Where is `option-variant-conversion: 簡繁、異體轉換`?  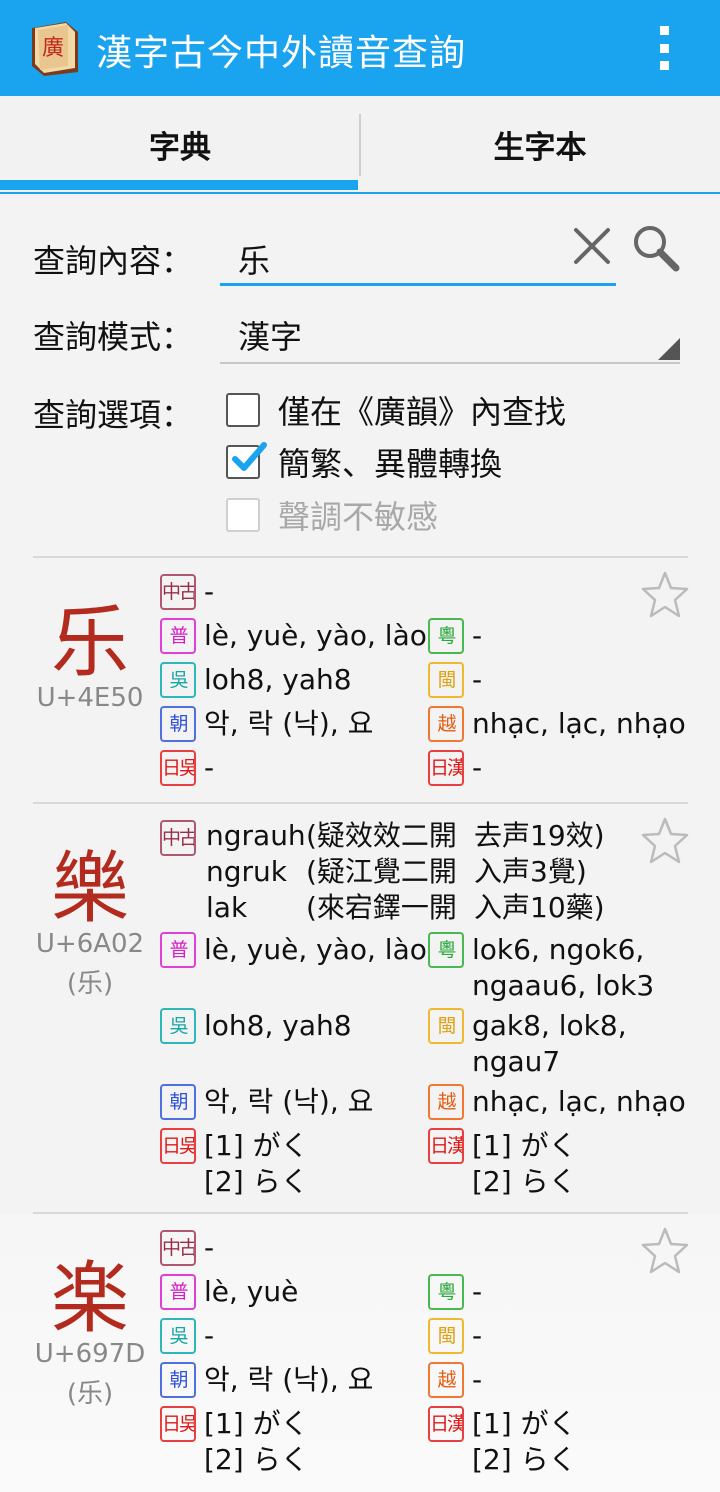
option-variant-conversion: 簡繁、異體轉換 is located at coordinates (364, 462).